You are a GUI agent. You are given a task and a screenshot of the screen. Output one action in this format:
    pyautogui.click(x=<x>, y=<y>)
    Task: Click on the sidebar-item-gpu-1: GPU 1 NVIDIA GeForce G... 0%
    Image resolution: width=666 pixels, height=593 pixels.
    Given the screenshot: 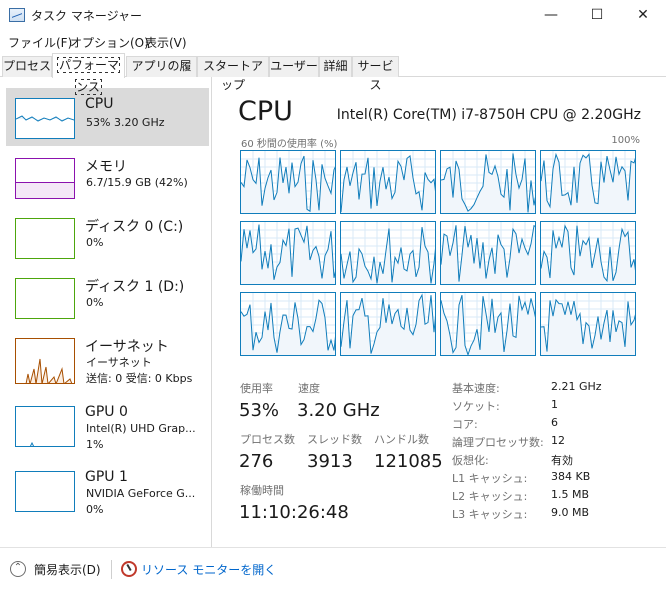 What is the action you would take?
    pyautogui.click(x=107, y=492)
    